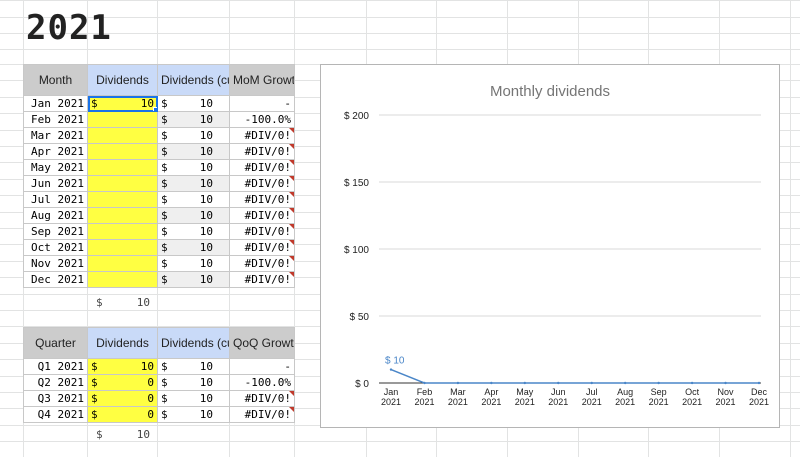 The image size is (800, 457). Describe the element at coordinates (262, 80) in the screenshot. I see `header-mom-growth: MoM Growth` at that location.